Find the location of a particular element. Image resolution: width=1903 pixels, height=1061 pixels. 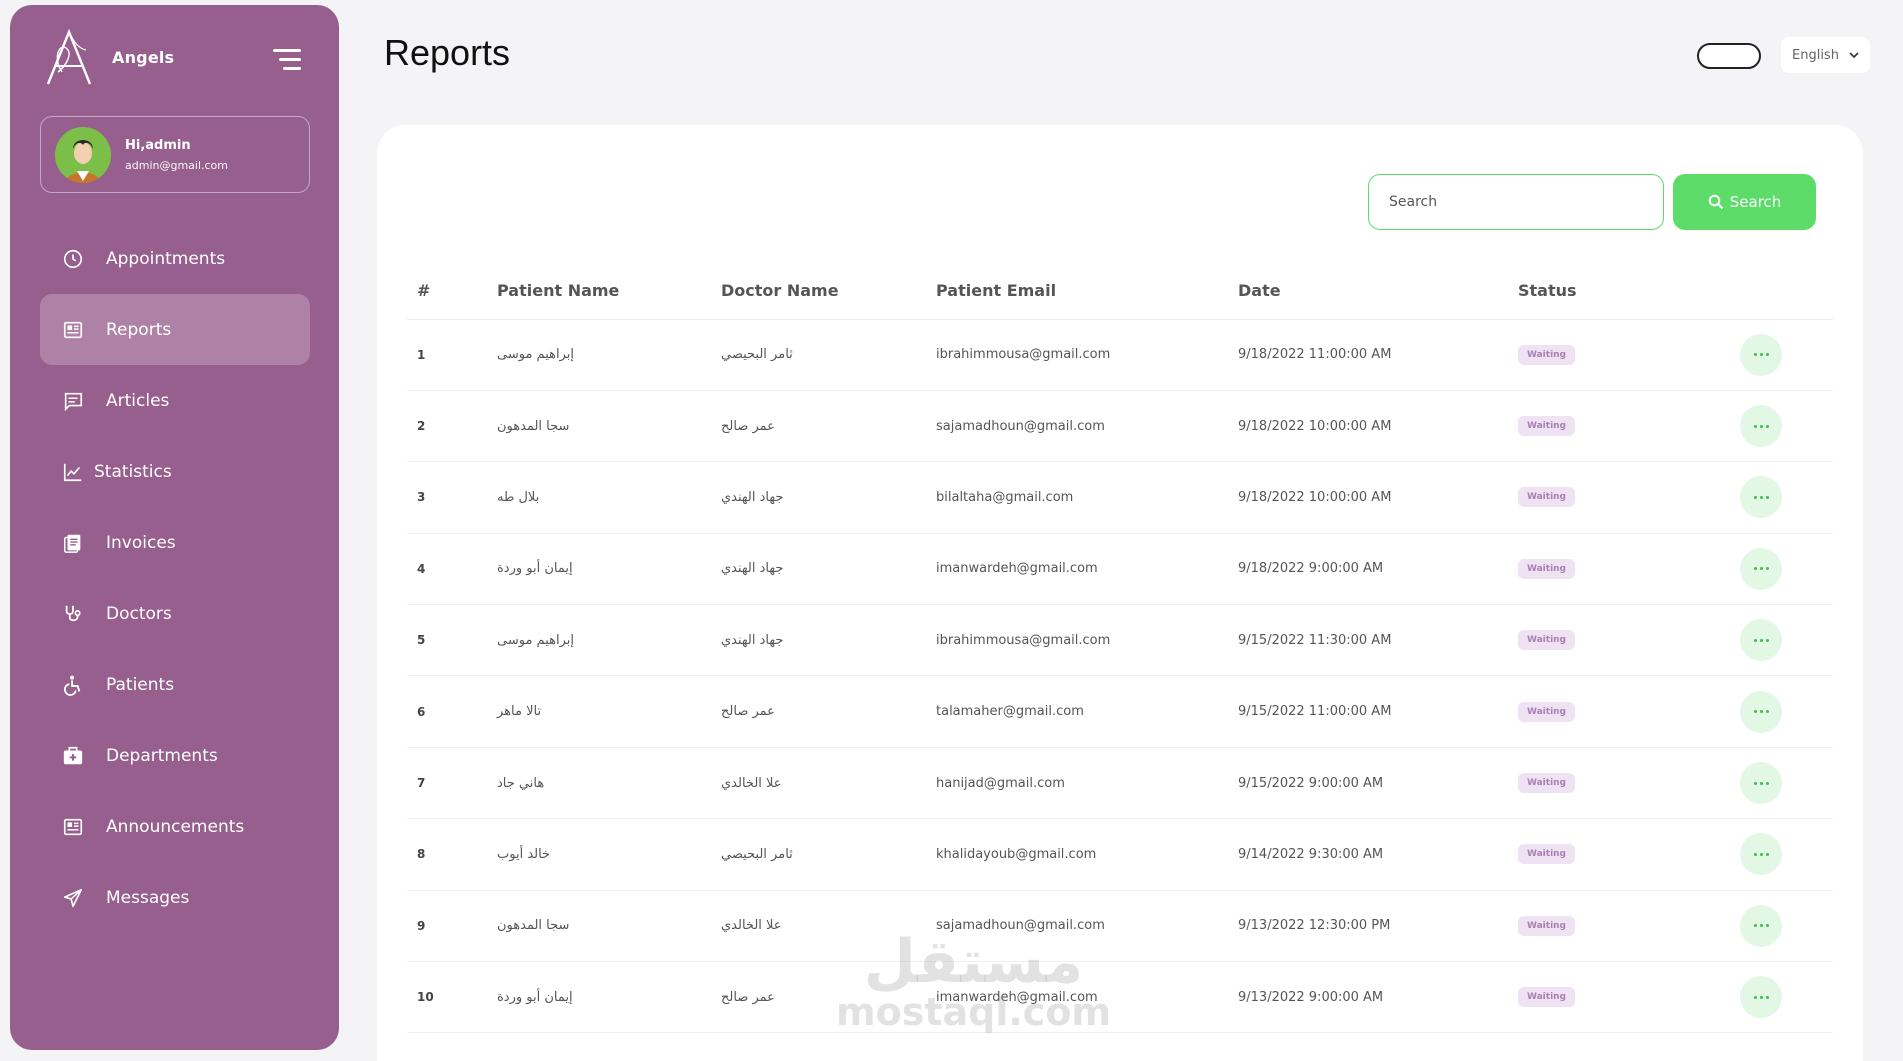

column-header-number: # is located at coordinates (452, 291).